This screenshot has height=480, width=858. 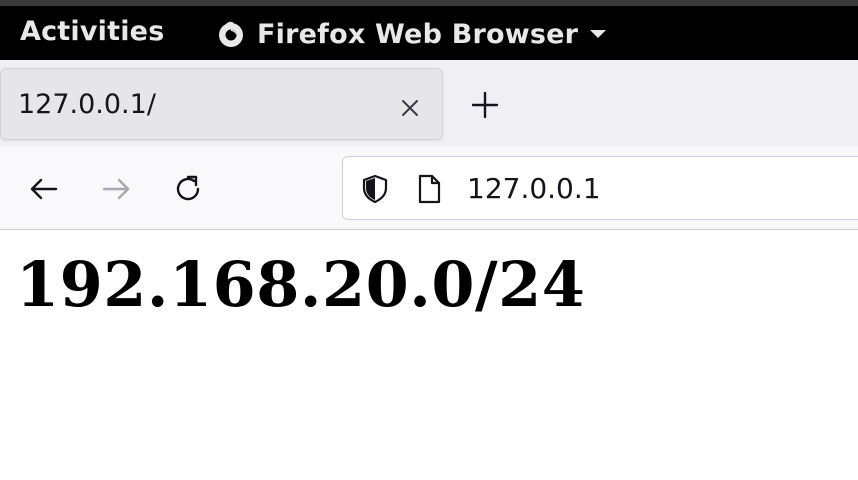 I want to click on caret-down-icon, so click(x=598, y=34).